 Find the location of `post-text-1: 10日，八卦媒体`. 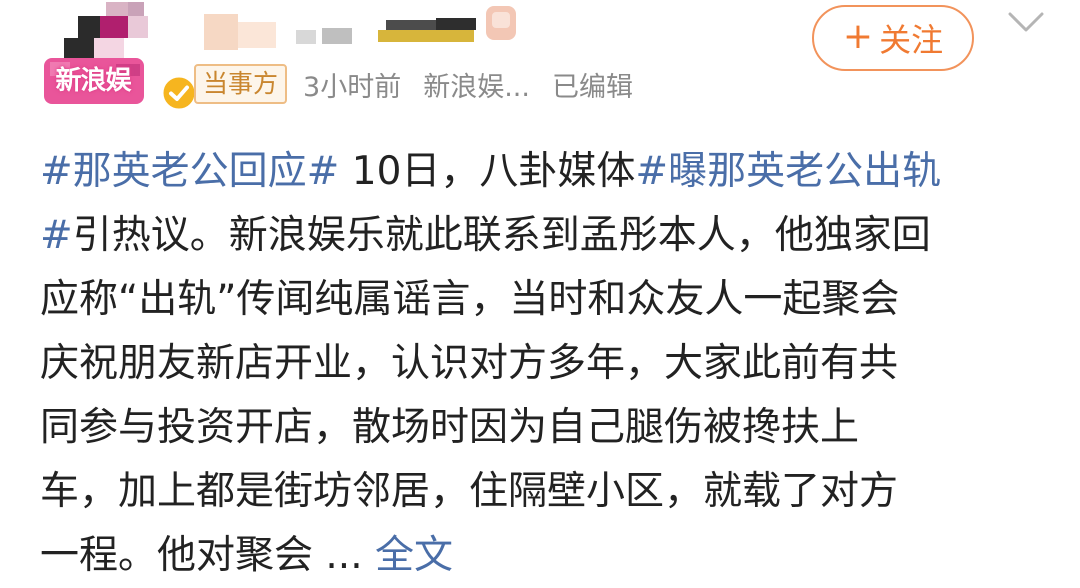

post-text-1: 10日，八卦媒体 is located at coordinates (487, 171).